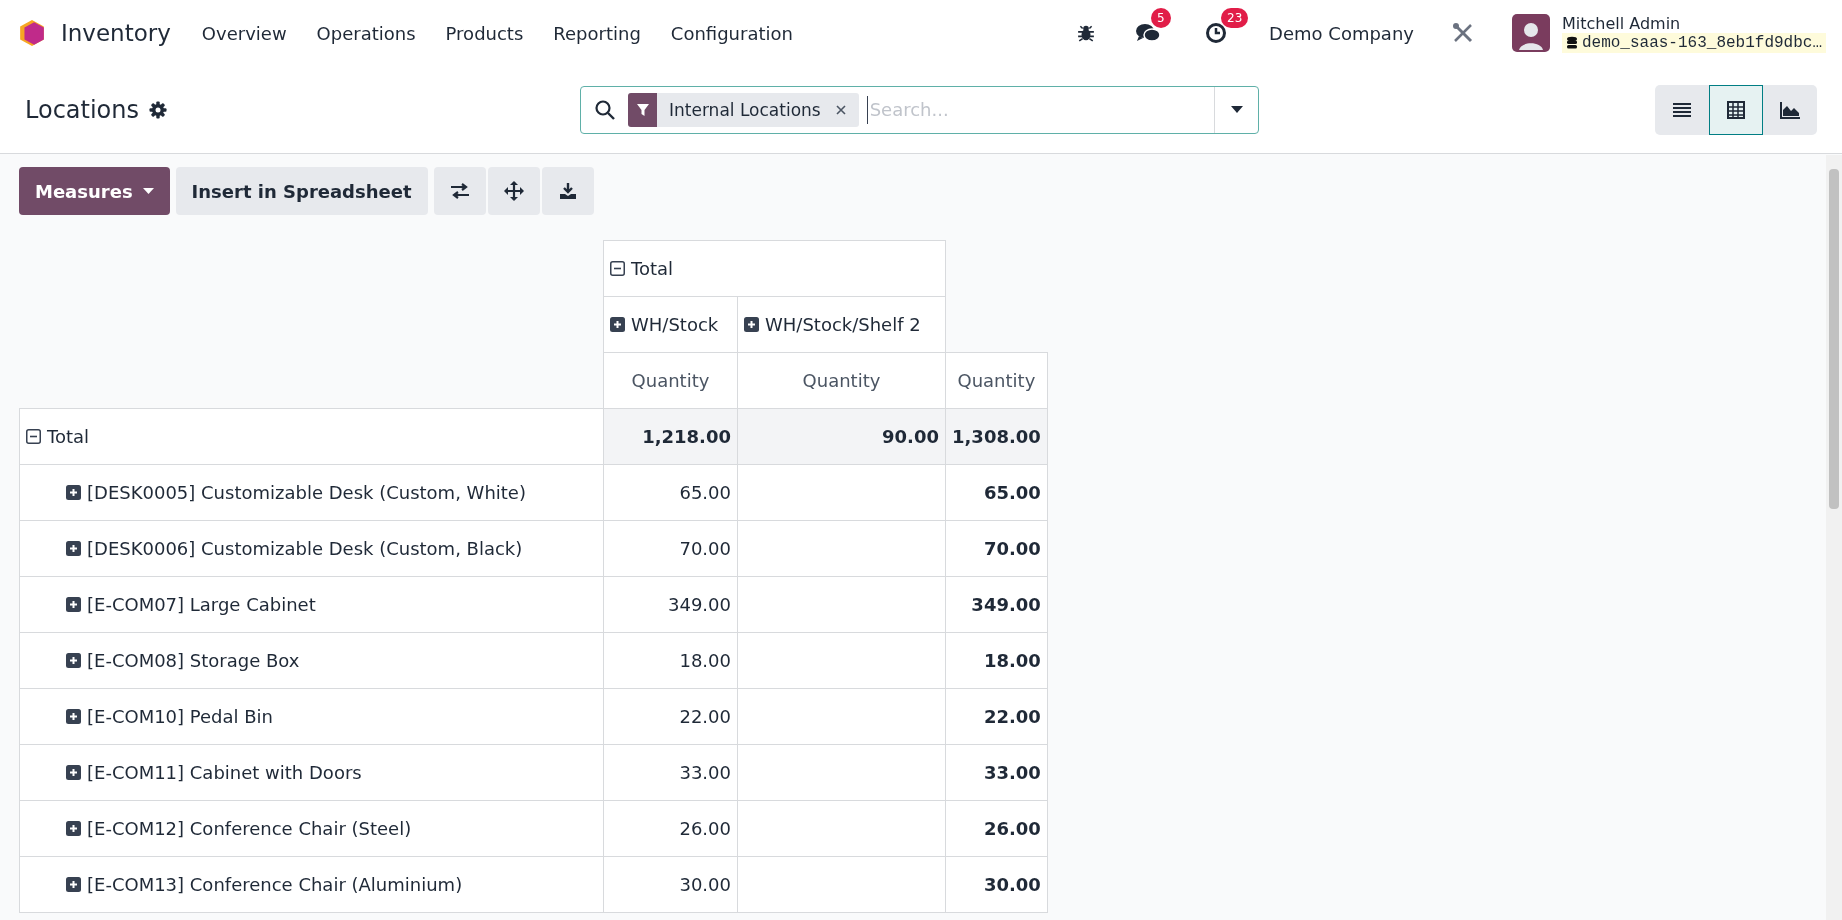  What do you see at coordinates (1693, 23) in the screenshot?
I see `user-name: Mitchell Admin` at bounding box center [1693, 23].